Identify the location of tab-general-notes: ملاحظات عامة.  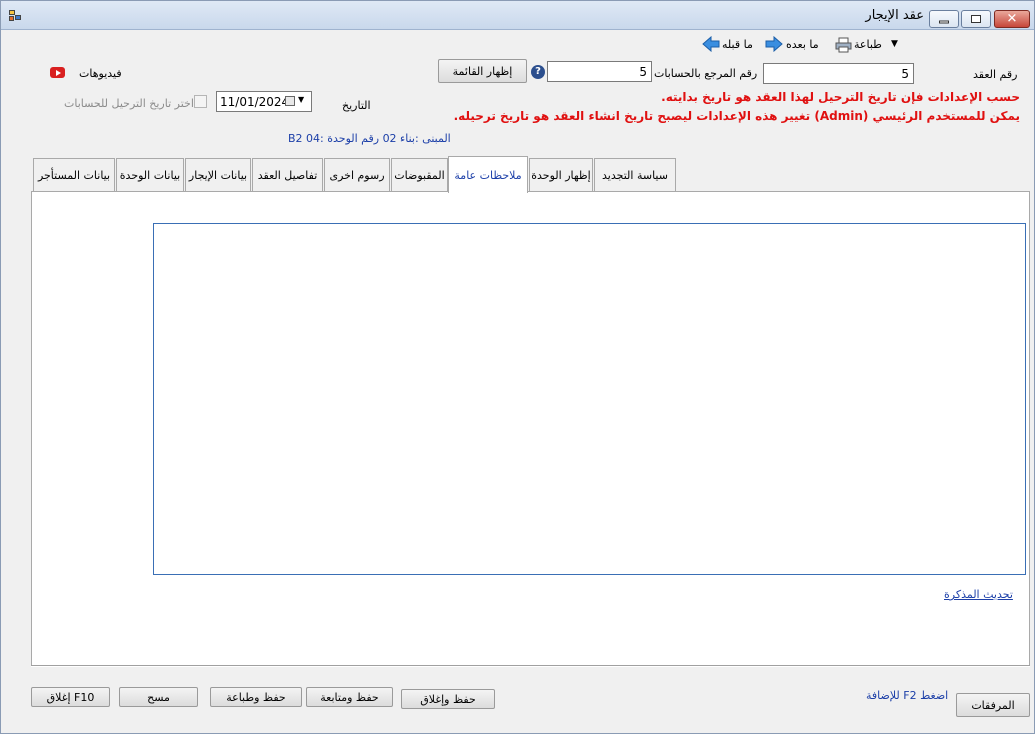
(488, 174).